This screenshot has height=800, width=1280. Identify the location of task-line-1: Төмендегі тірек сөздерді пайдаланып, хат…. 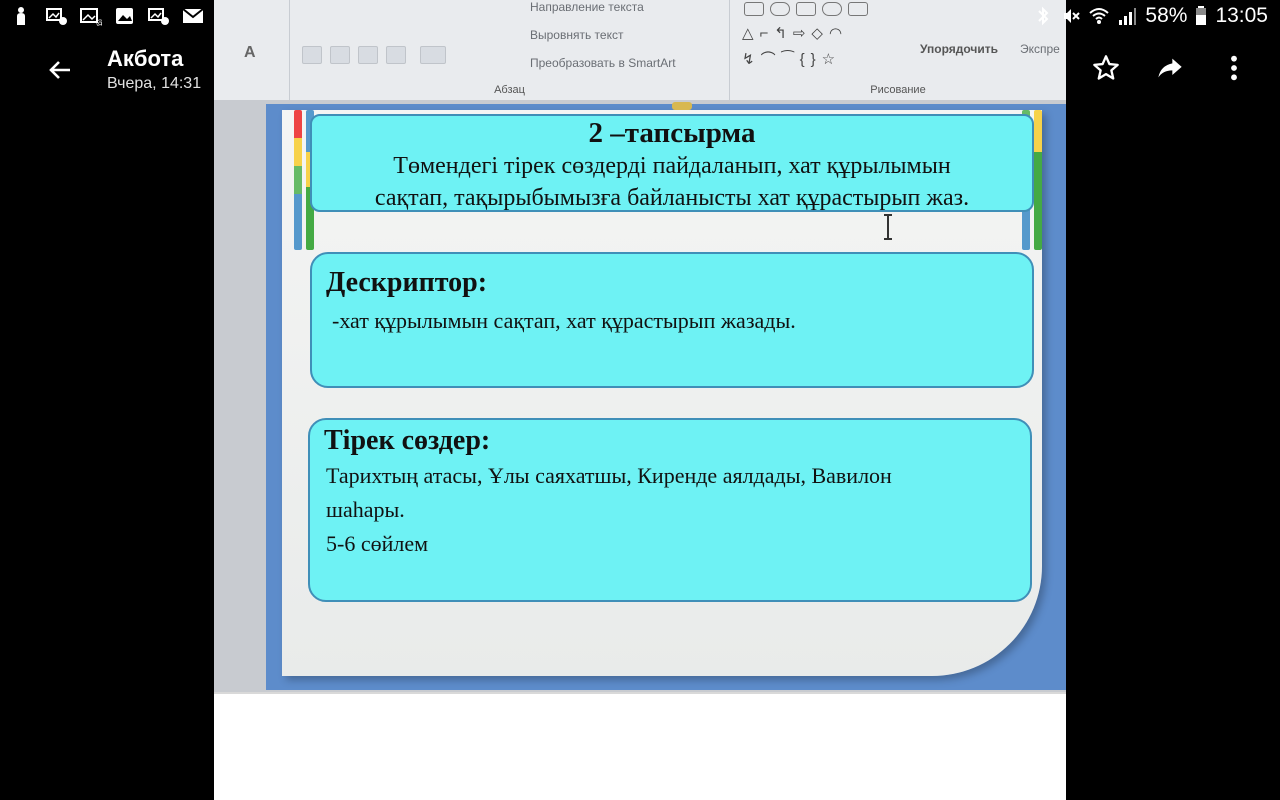
(672, 166).